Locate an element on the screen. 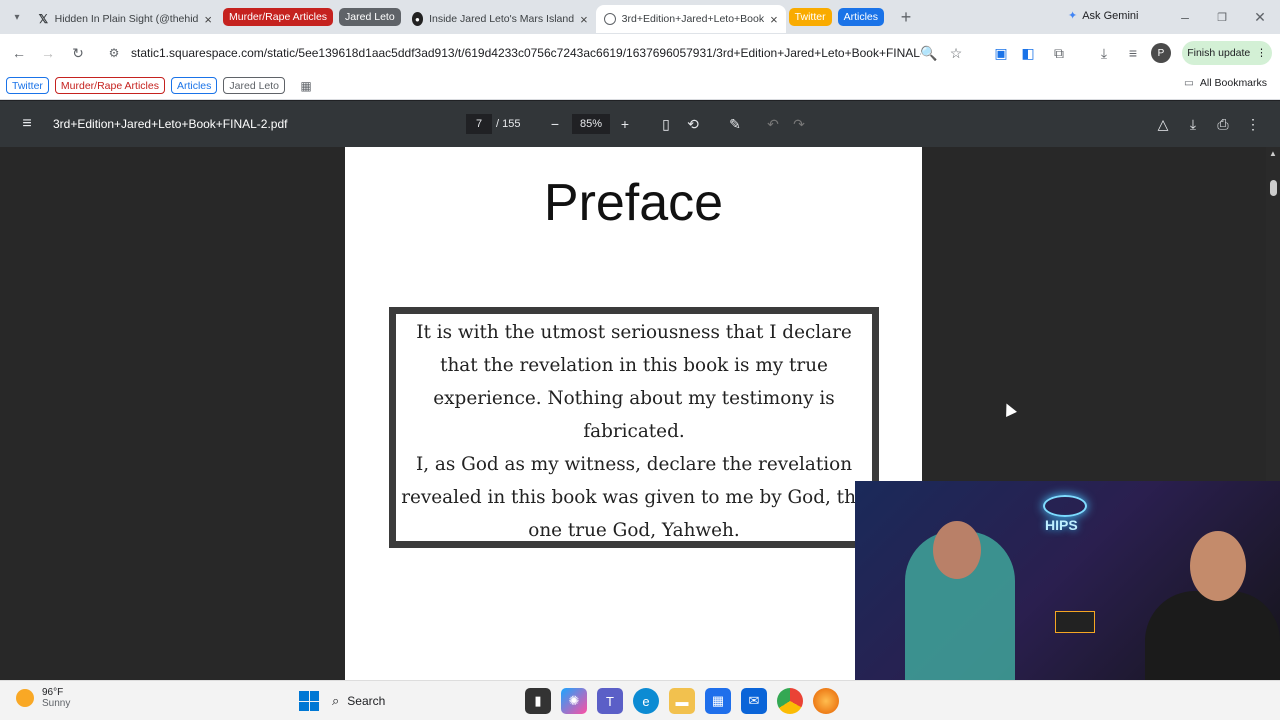 This screenshot has height=720, width=1280. windows-start-icon is located at coordinates (309, 701).